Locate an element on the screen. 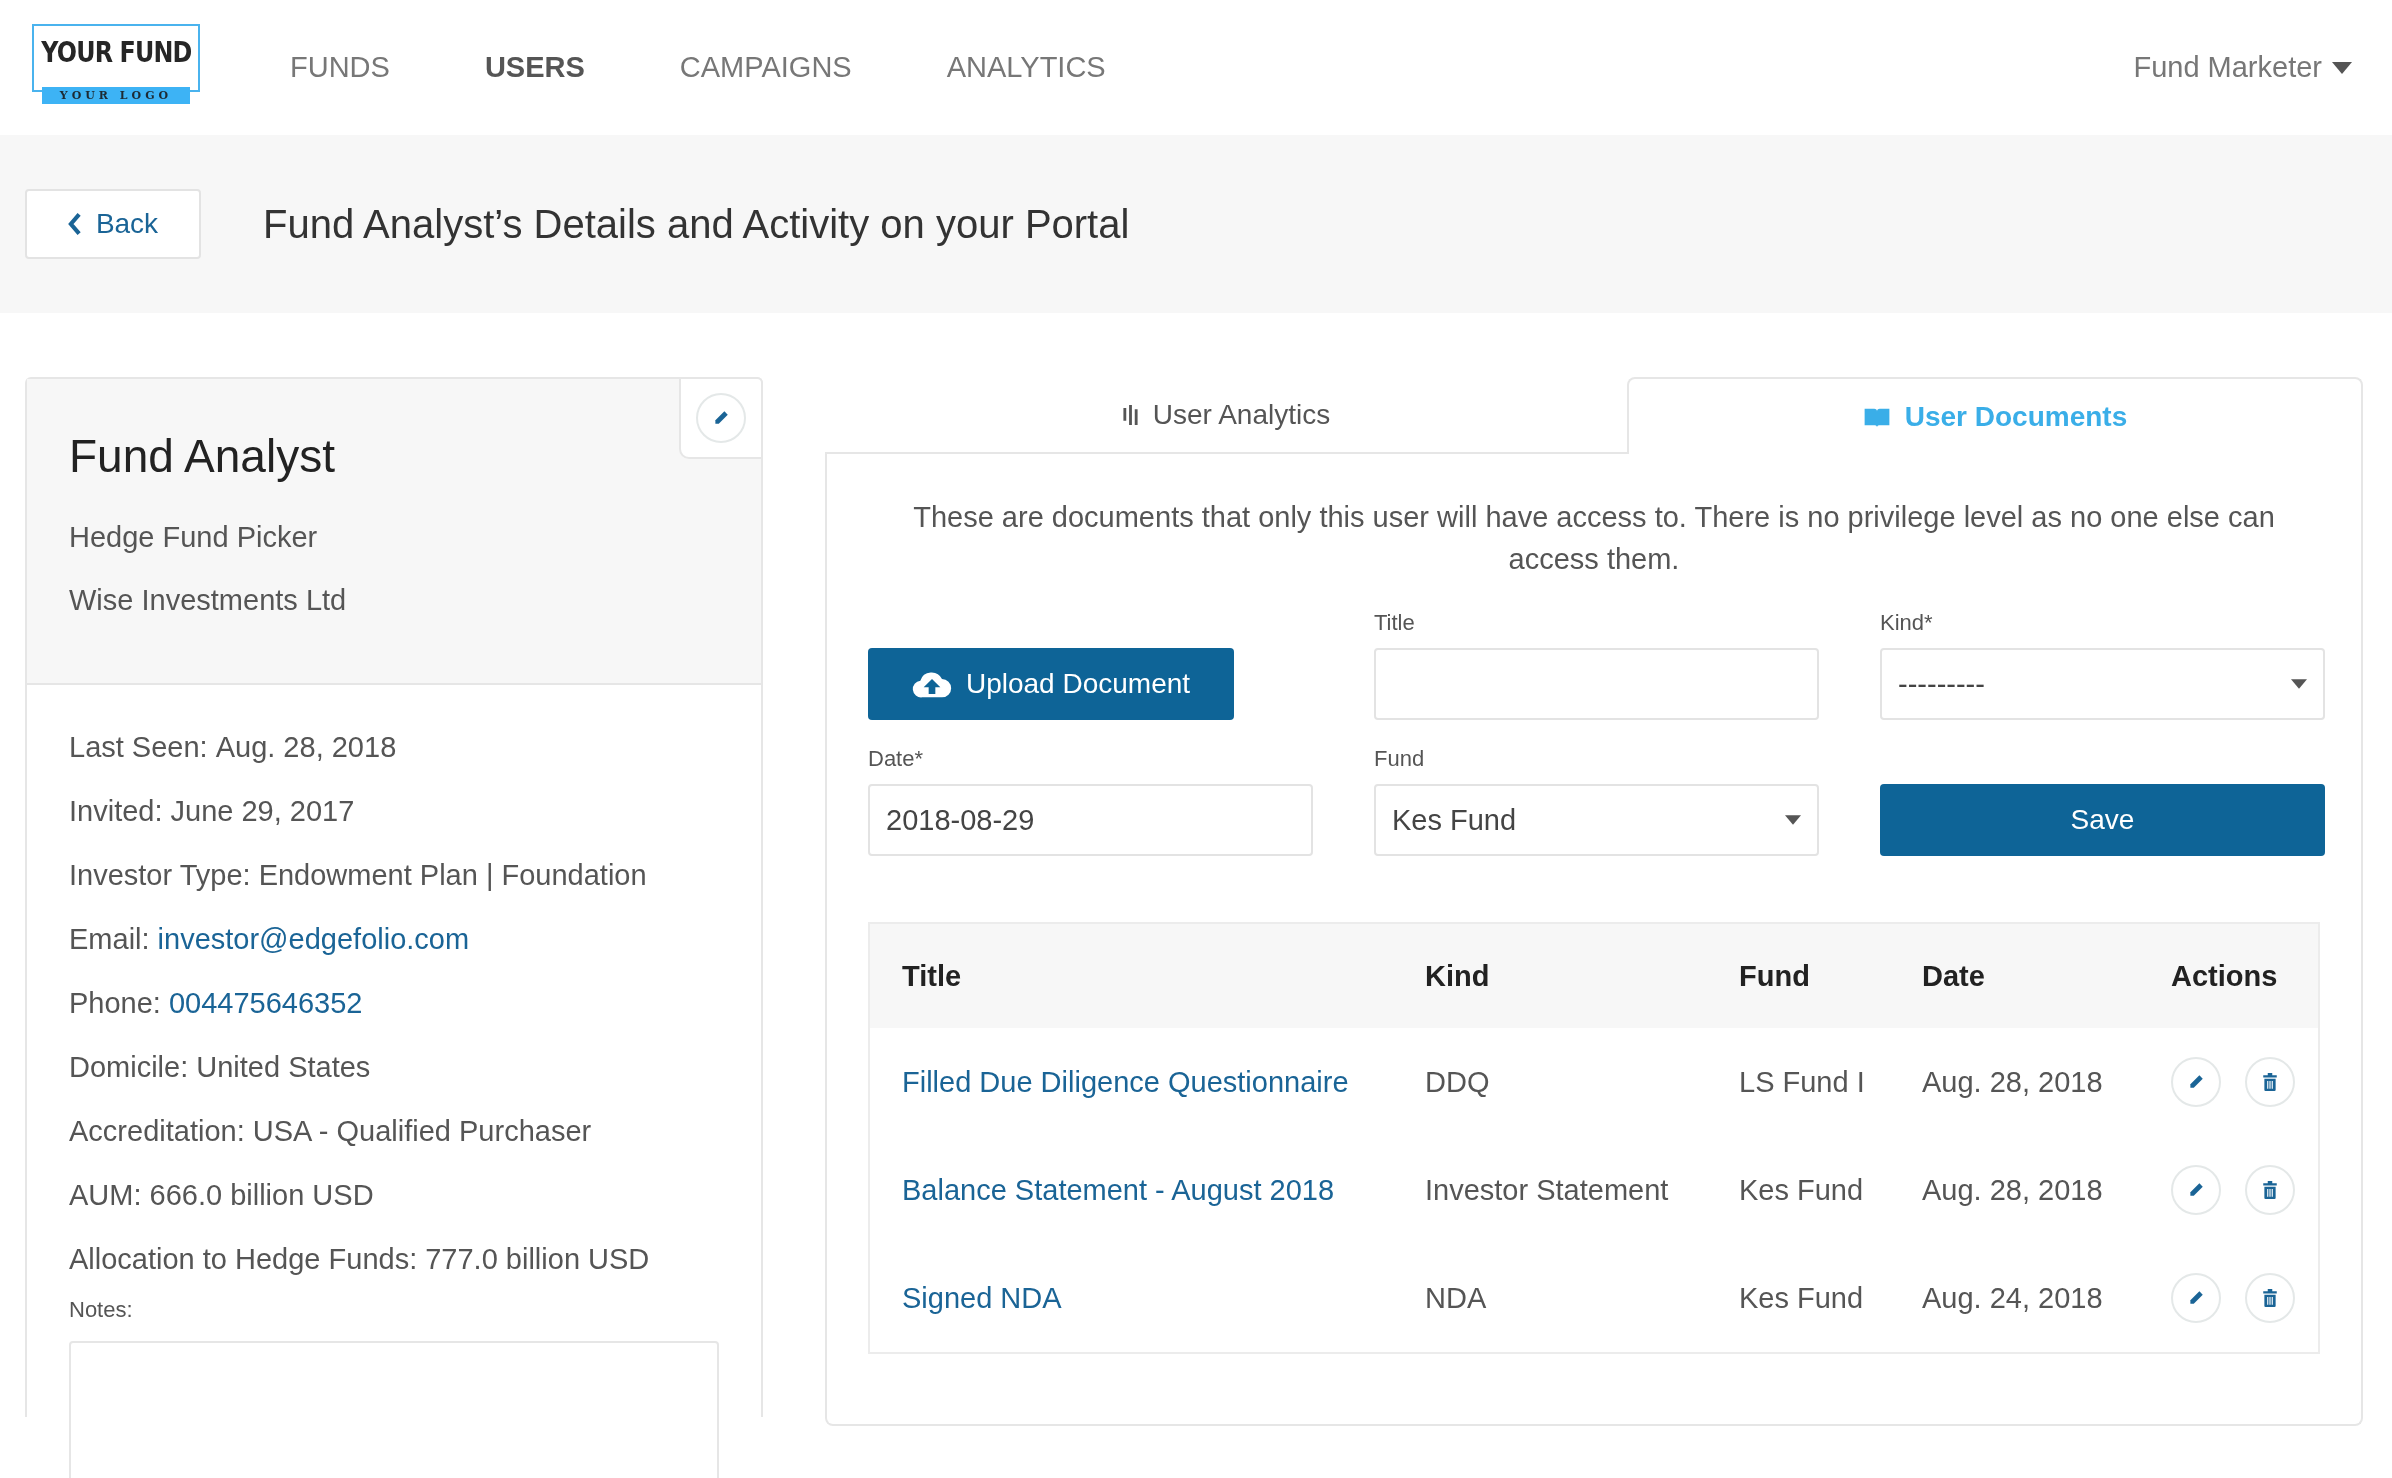  table-cell: NDA is located at coordinates (1456, 1297).